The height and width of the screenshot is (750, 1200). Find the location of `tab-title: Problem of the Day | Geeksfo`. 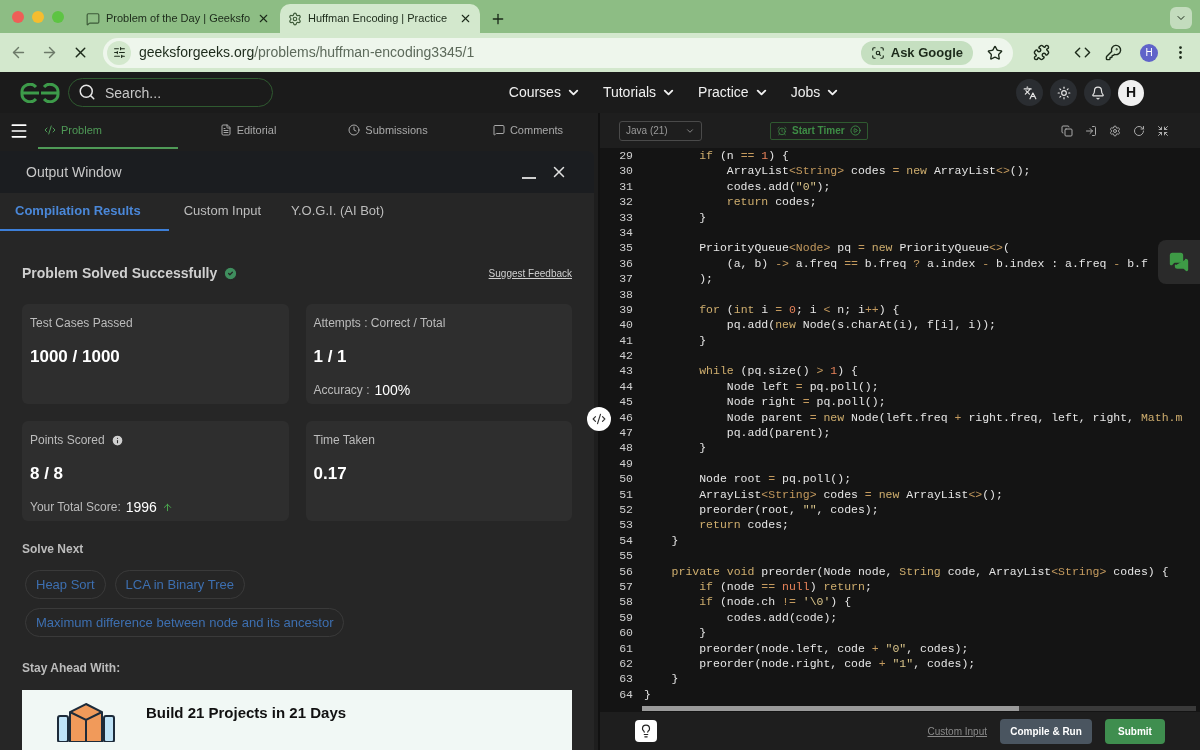

tab-title: Problem of the Day | Geeksfo is located at coordinates (178, 19).